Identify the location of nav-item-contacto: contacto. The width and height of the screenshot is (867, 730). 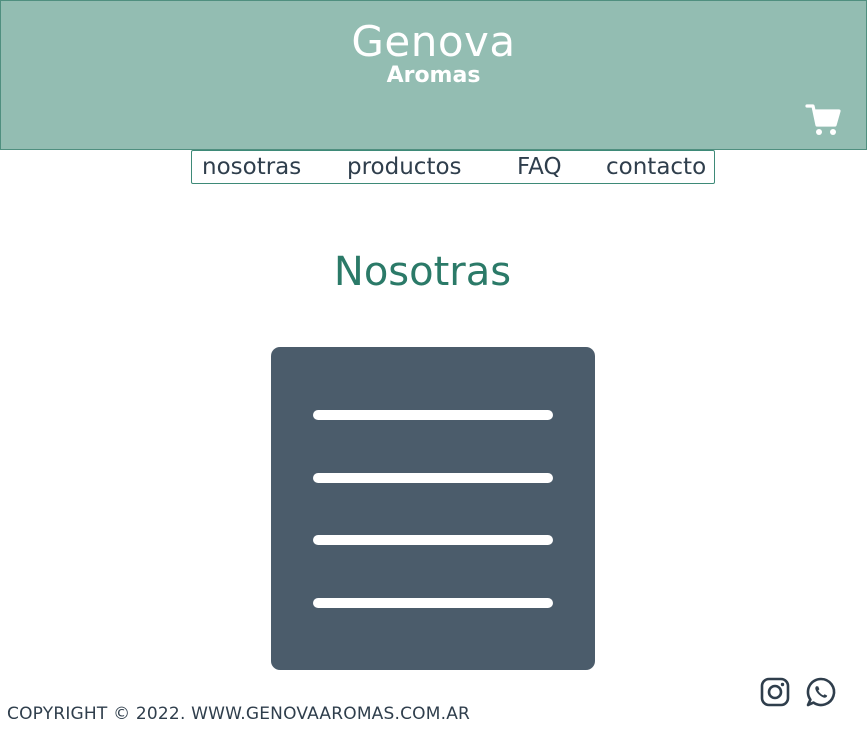
(656, 167).